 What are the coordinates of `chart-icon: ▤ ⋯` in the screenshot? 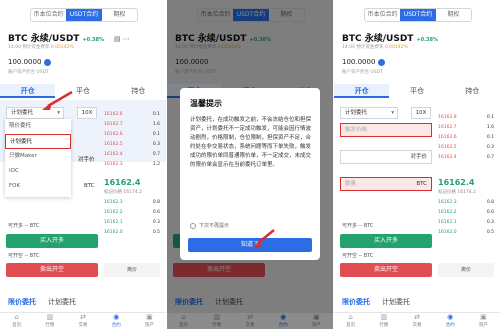 It's located at (122, 39).